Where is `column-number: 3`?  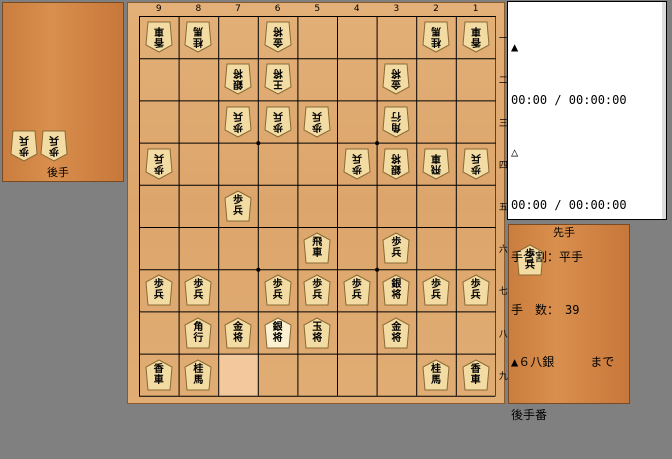 column-number: 3 is located at coordinates (396, 9).